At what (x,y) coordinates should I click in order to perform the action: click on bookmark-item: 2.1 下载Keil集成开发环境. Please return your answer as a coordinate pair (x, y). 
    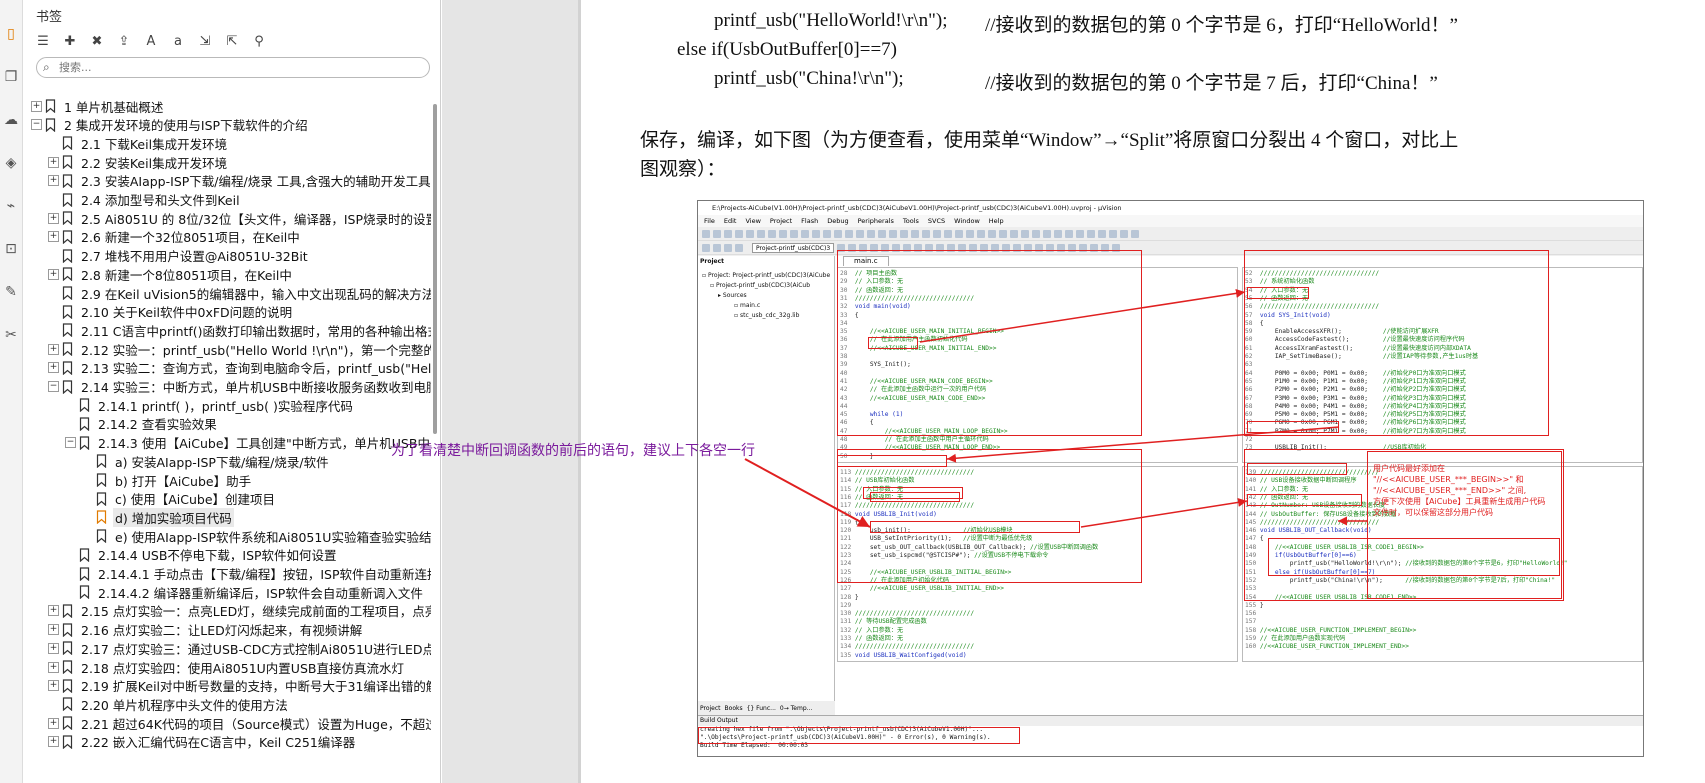
    Looking at the image, I should click on (227, 143).